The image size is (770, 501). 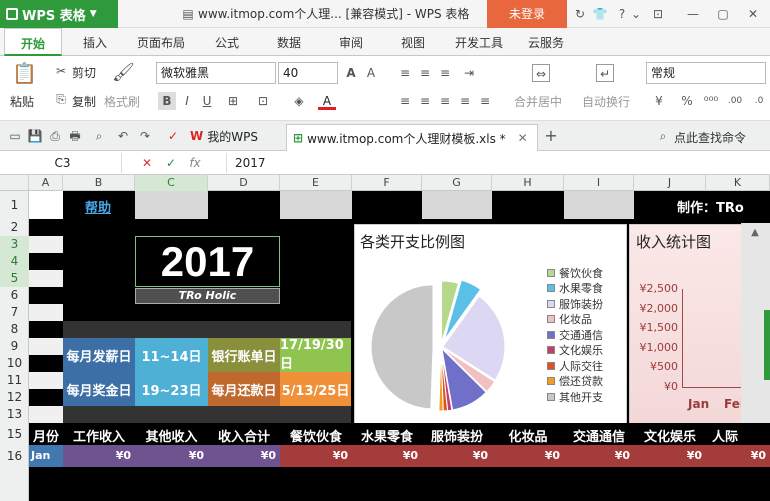 What do you see at coordinates (351, 73) in the screenshot?
I see `increase-font-icon: A` at bounding box center [351, 73].